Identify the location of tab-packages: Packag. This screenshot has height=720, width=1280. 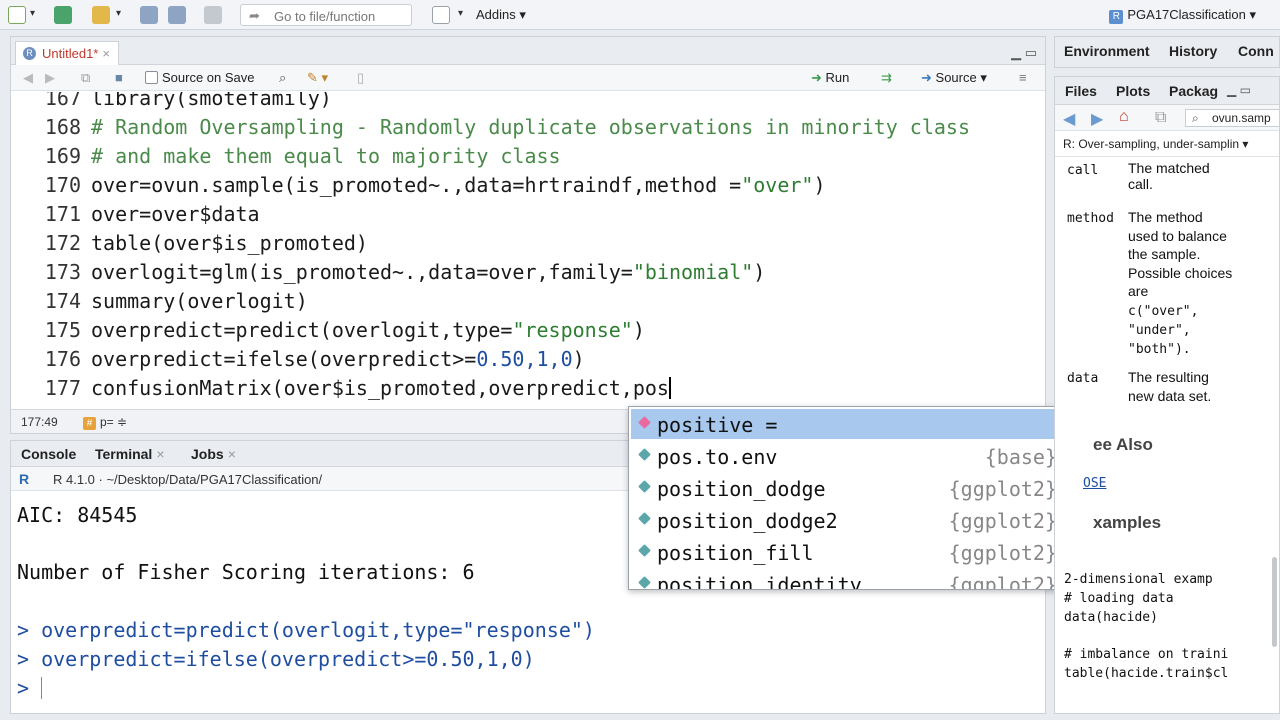
(1193, 91).